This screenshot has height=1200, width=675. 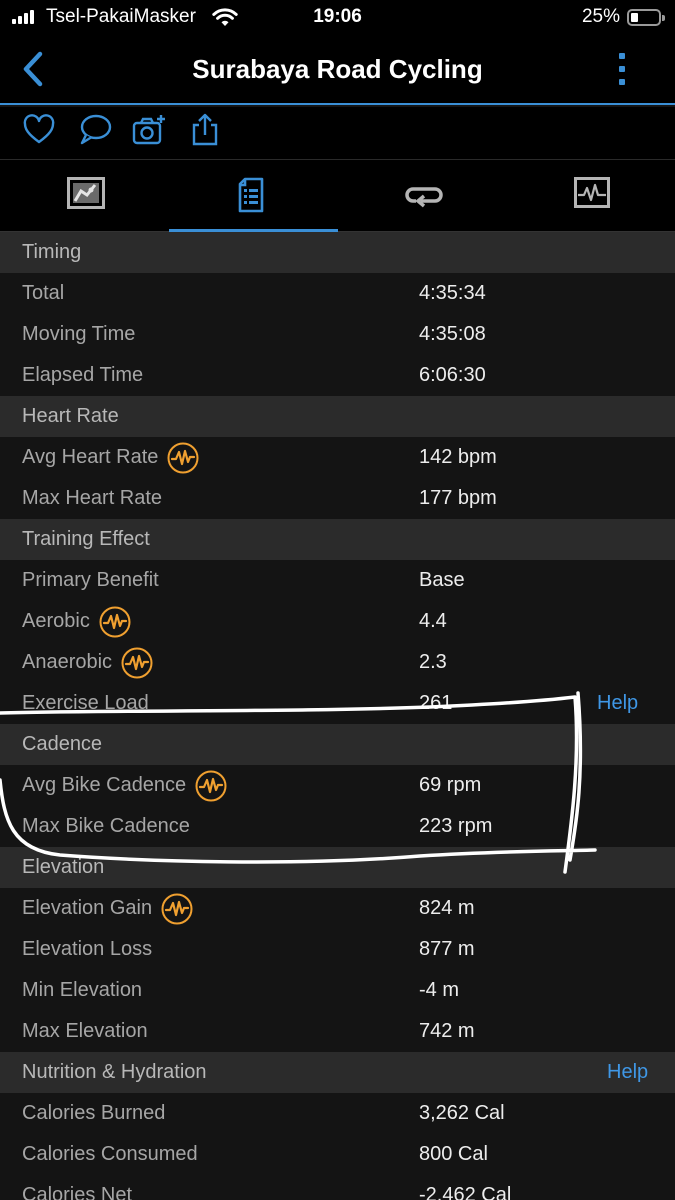 I want to click on laps-icon, so click(x=424, y=197).